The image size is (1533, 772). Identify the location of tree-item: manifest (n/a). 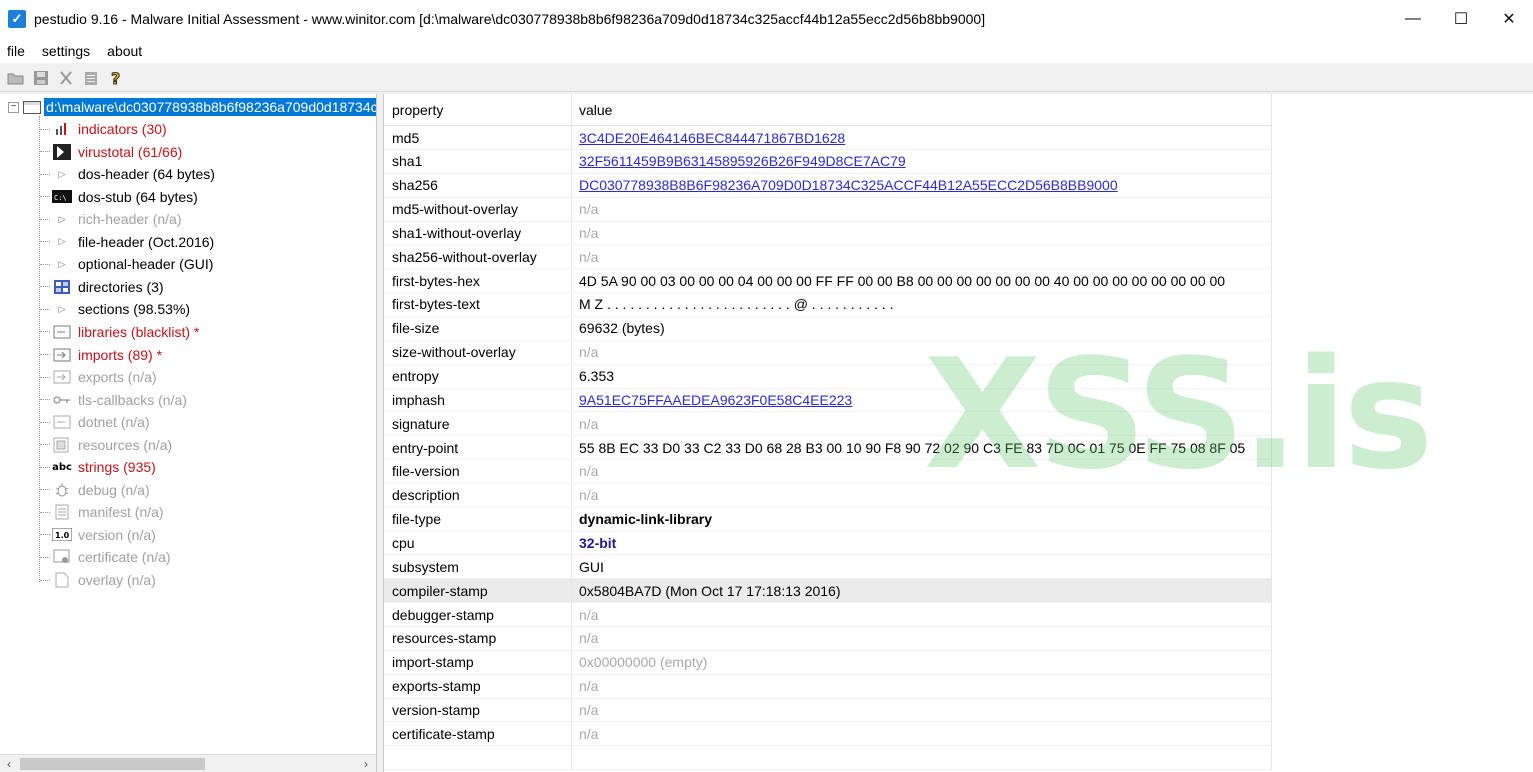
(102, 512).